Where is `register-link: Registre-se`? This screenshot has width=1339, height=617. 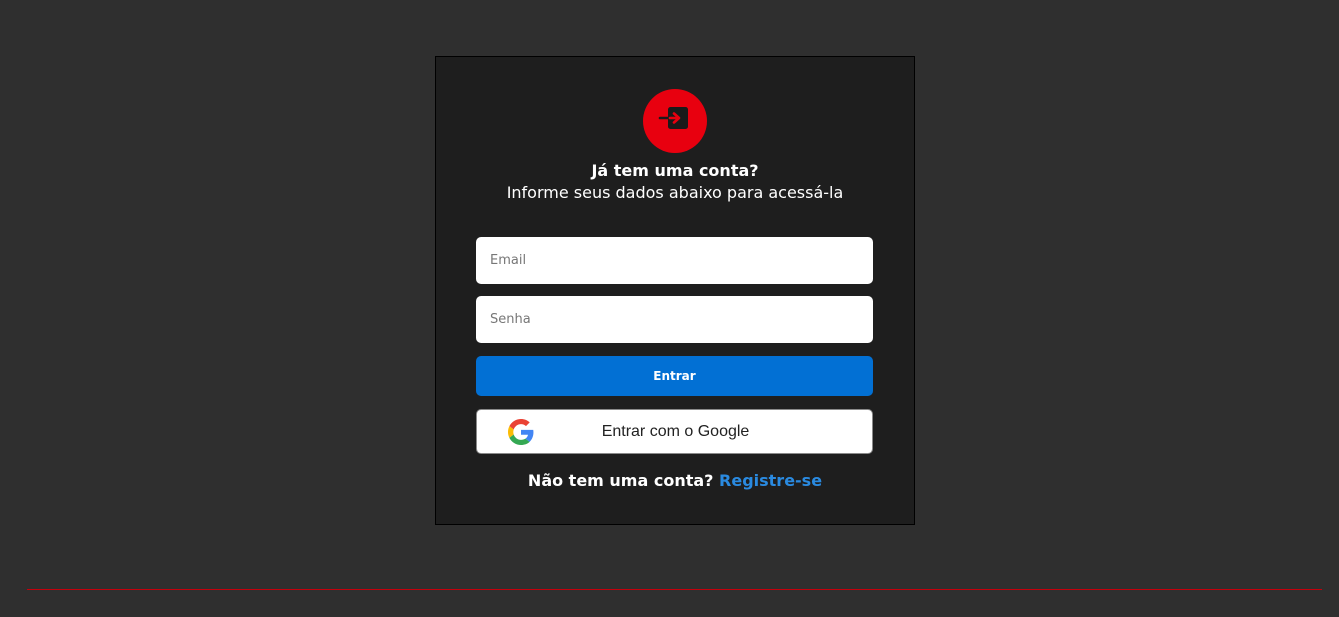 register-link: Registre-se is located at coordinates (770, 480).